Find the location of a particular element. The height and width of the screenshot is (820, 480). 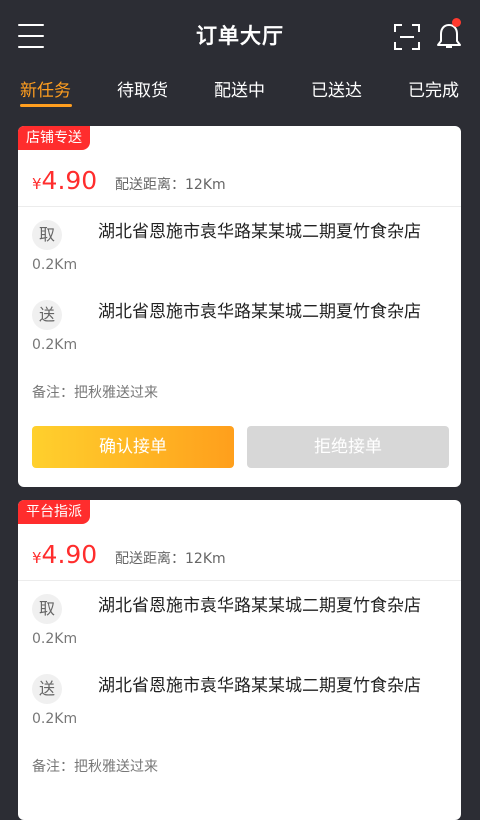

order-type-badge: 平台指派 is located at coordinates (54, 512).